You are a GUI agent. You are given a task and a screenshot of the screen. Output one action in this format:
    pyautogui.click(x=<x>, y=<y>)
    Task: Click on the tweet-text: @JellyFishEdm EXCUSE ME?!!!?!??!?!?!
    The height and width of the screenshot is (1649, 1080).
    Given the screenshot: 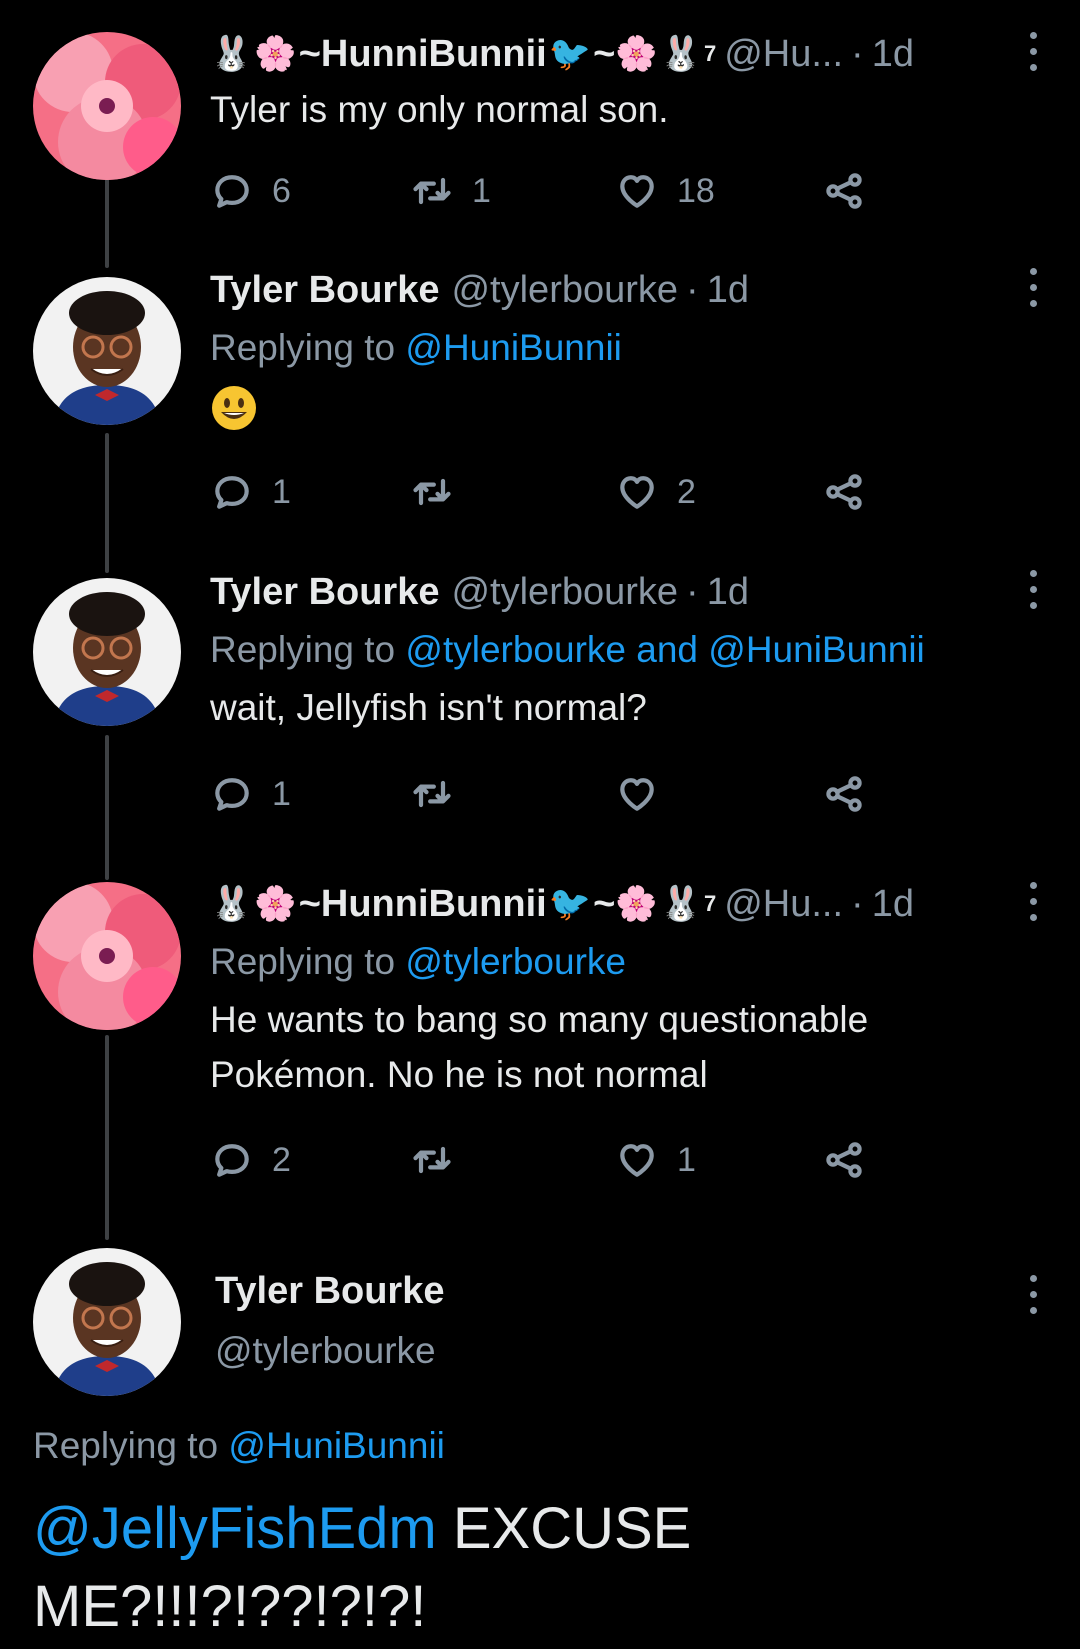 What is the action you would take?
    pyautogui.click(x=533, y=1568)
    